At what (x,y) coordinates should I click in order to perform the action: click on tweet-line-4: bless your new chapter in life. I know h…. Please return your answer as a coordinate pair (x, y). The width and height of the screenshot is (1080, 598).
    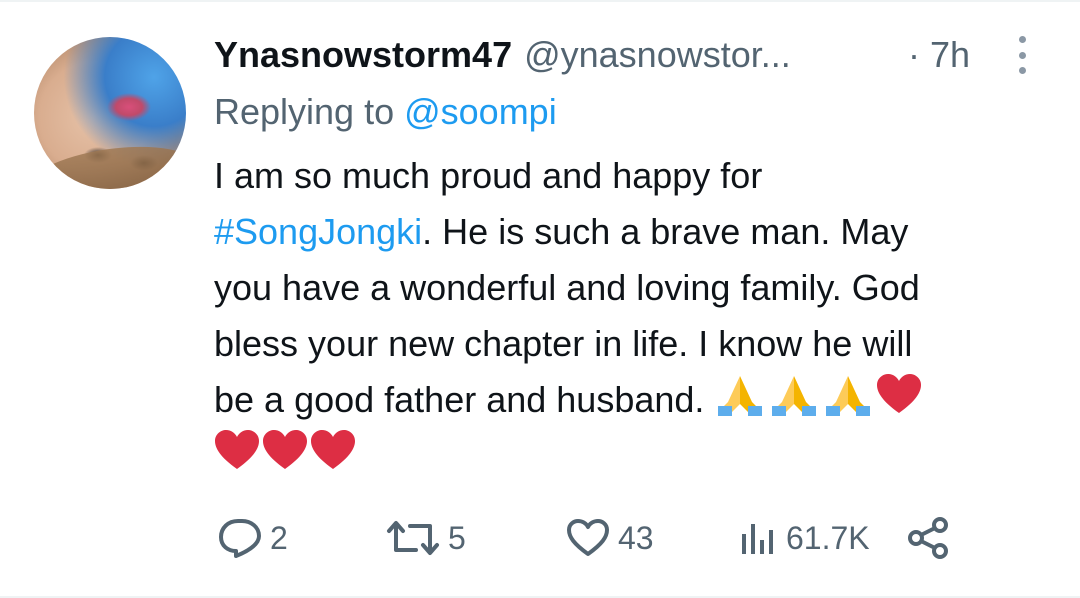
    Looking at the image, I should click on (563, 343).